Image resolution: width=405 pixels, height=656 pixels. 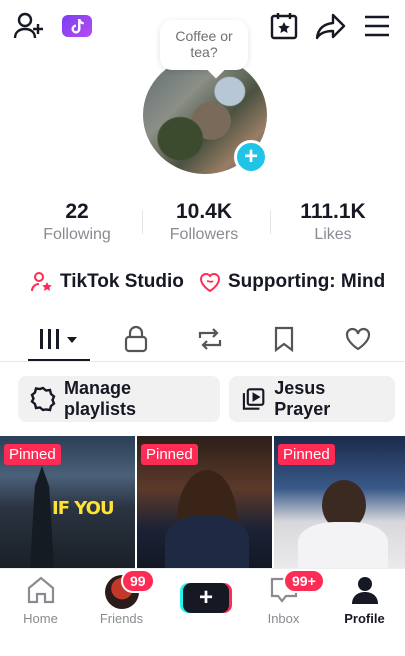 I want to click on nav-profile: Profile, so click(x=364, y=612).